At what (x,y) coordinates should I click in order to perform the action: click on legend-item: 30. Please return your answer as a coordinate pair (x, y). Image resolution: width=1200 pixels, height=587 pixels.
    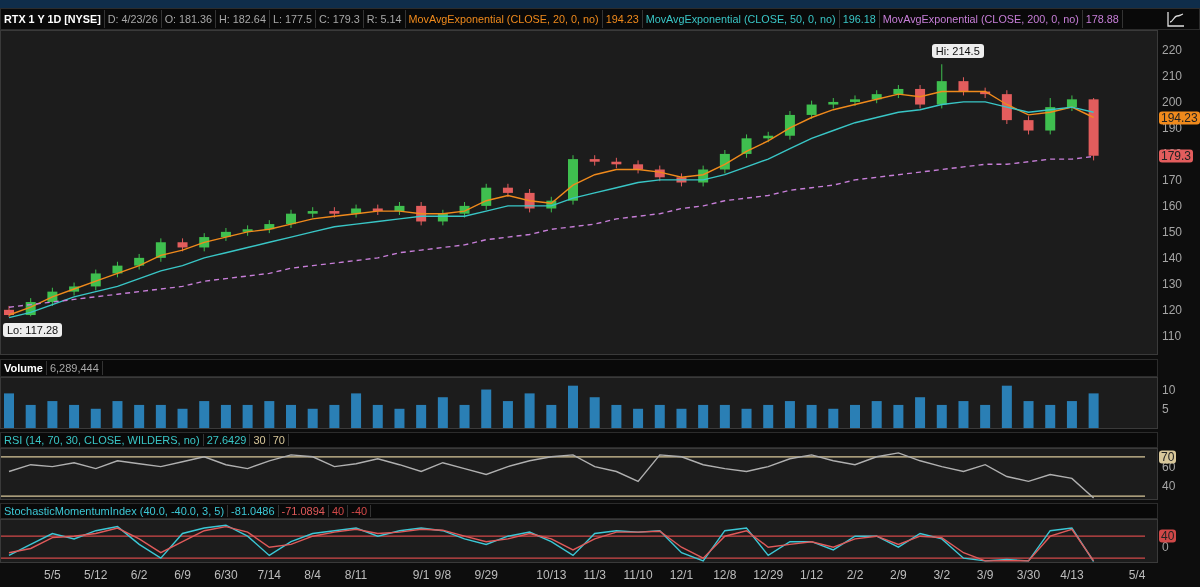
    Looking at the image, I should click on (260, 440).